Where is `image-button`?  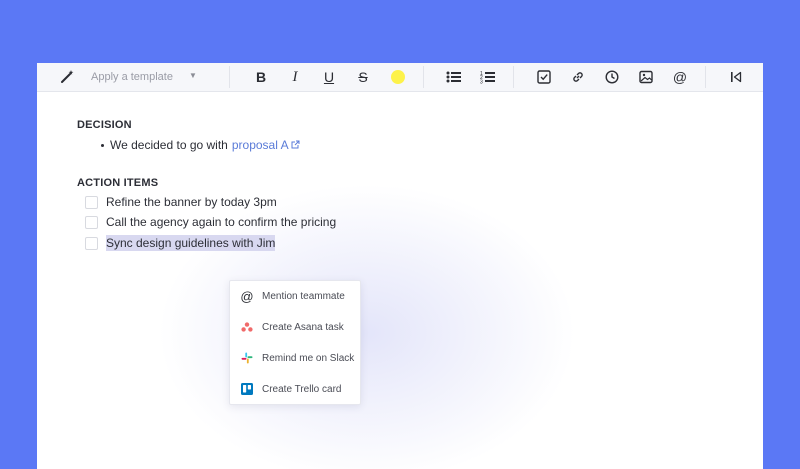
image-button is located at coordinates (646, 77).